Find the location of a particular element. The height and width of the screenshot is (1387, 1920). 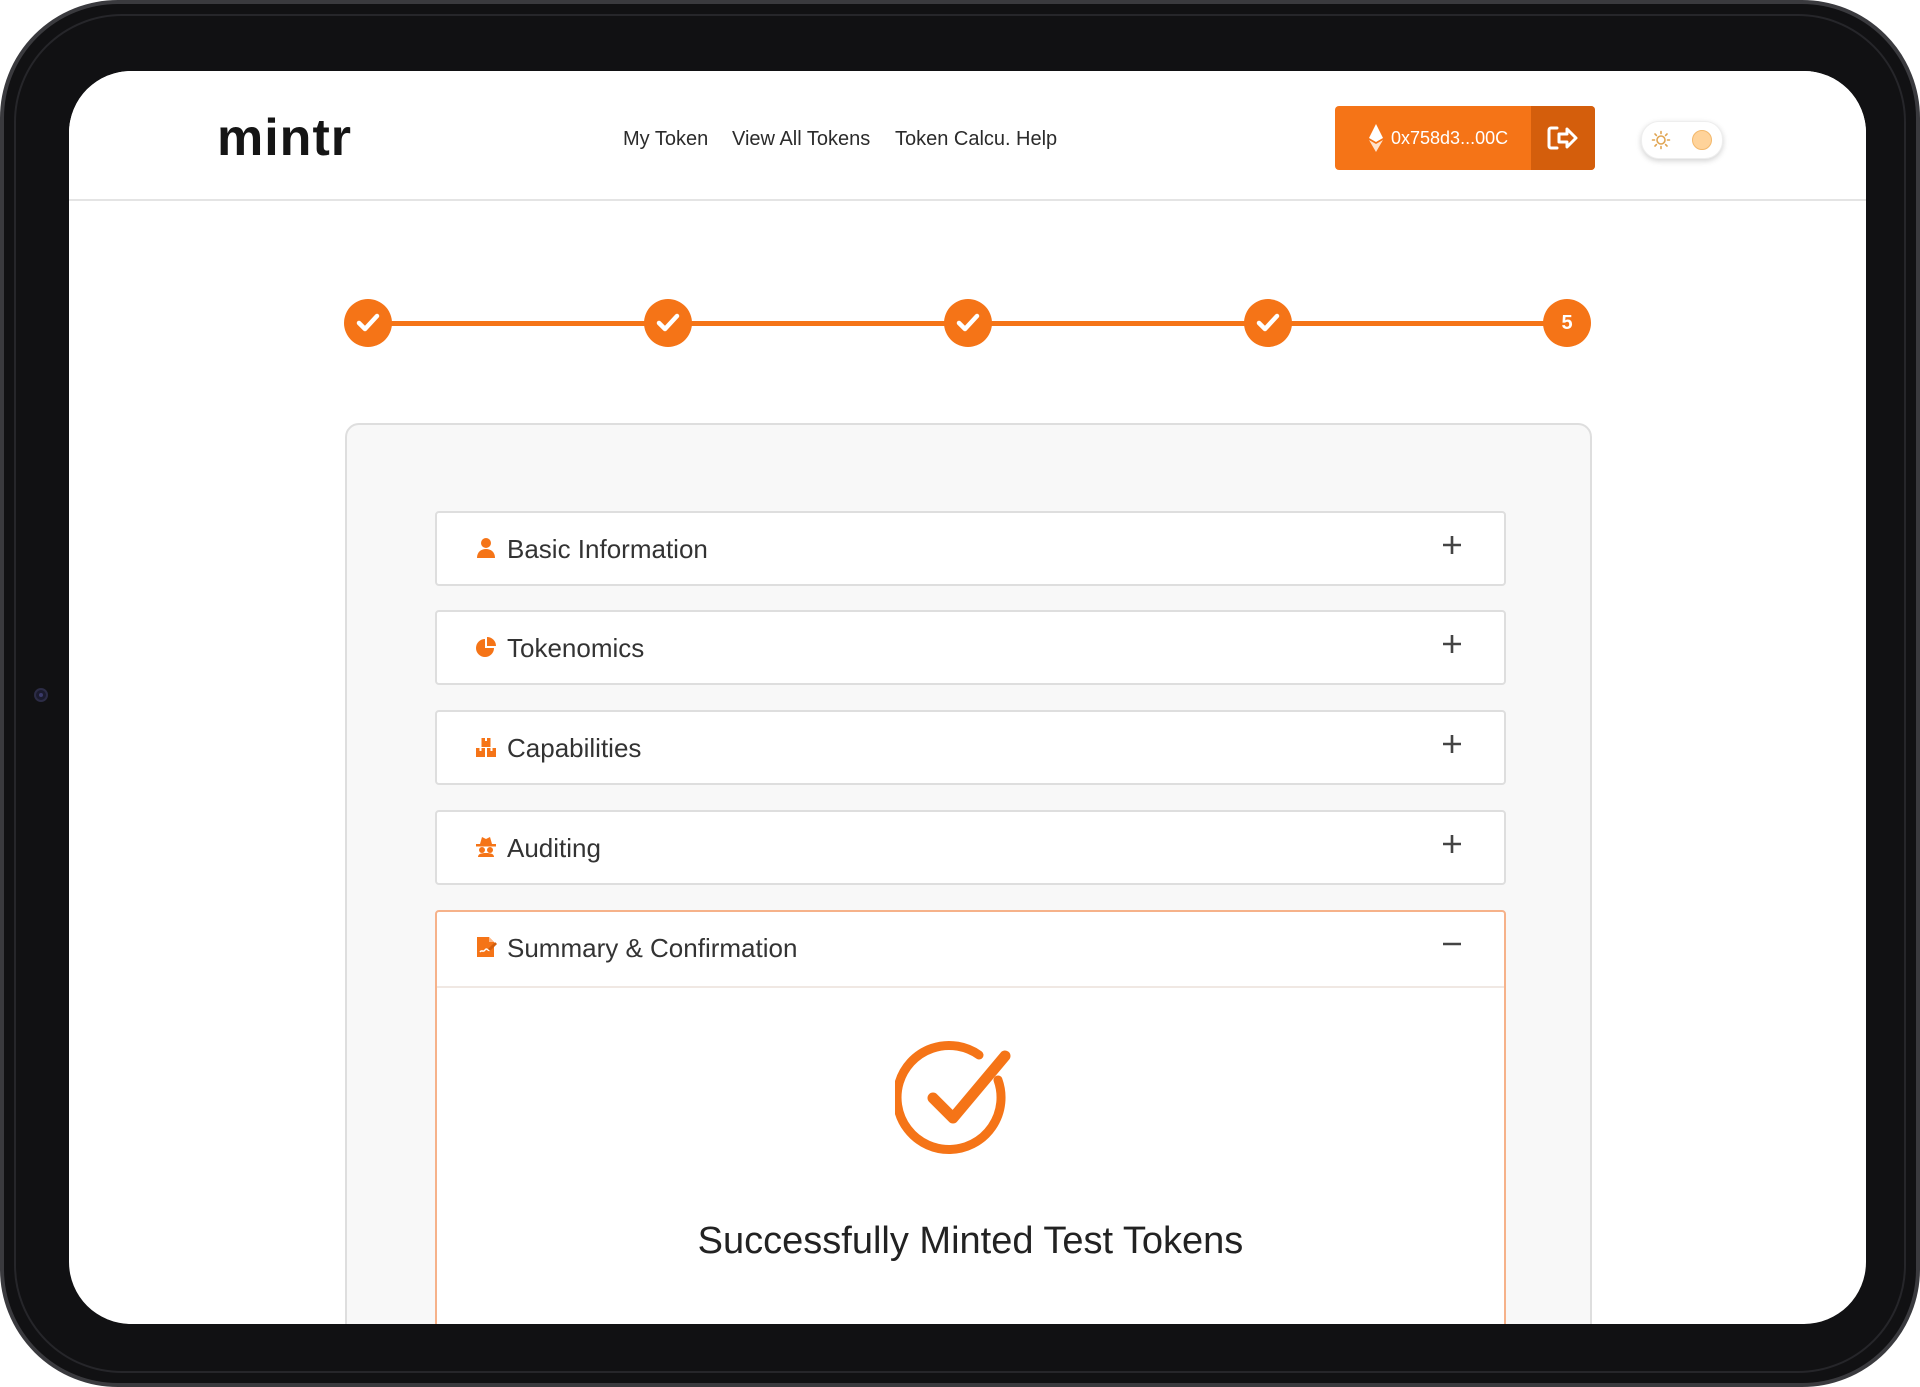

accordion-title: Basic Information is located at coordinates (607, 549).